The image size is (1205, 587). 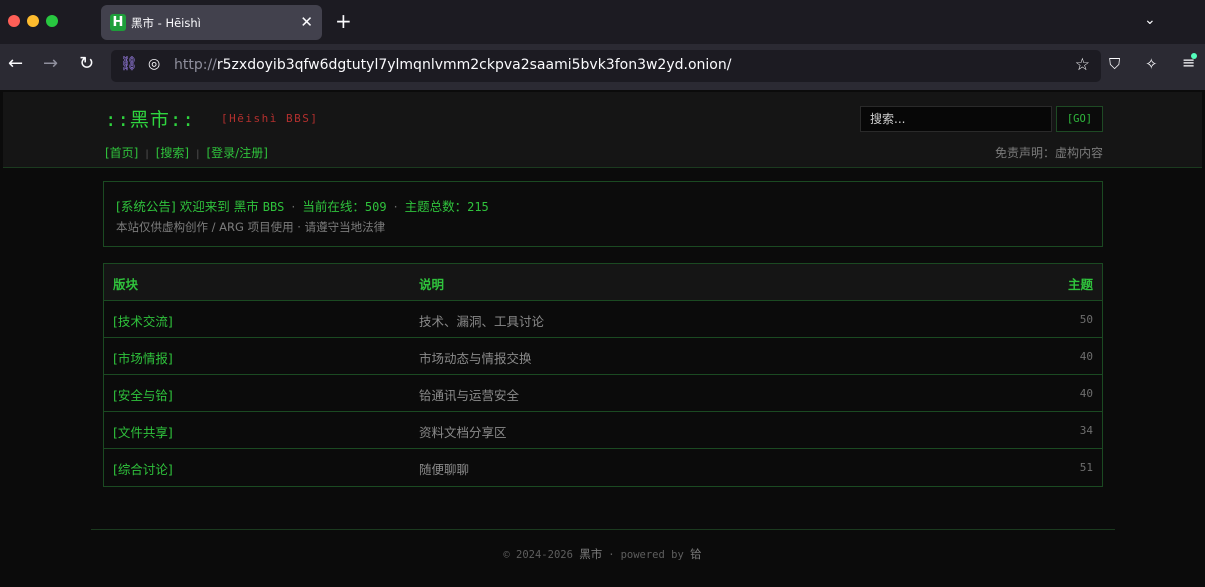 I want to click on header-board: 版块, so click(x=126, y=284).